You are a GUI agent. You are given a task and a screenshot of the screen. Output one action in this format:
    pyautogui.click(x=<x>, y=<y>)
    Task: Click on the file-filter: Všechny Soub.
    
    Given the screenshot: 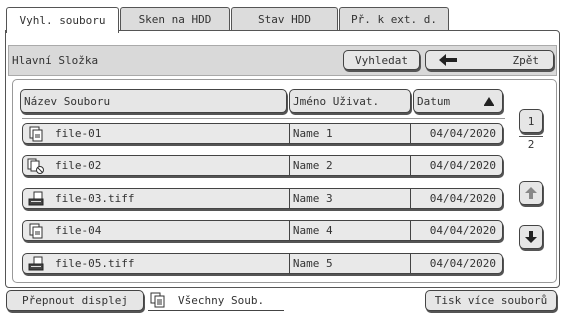 What is the action you would take?
    pyautogui.click(x=216, y=300)
    